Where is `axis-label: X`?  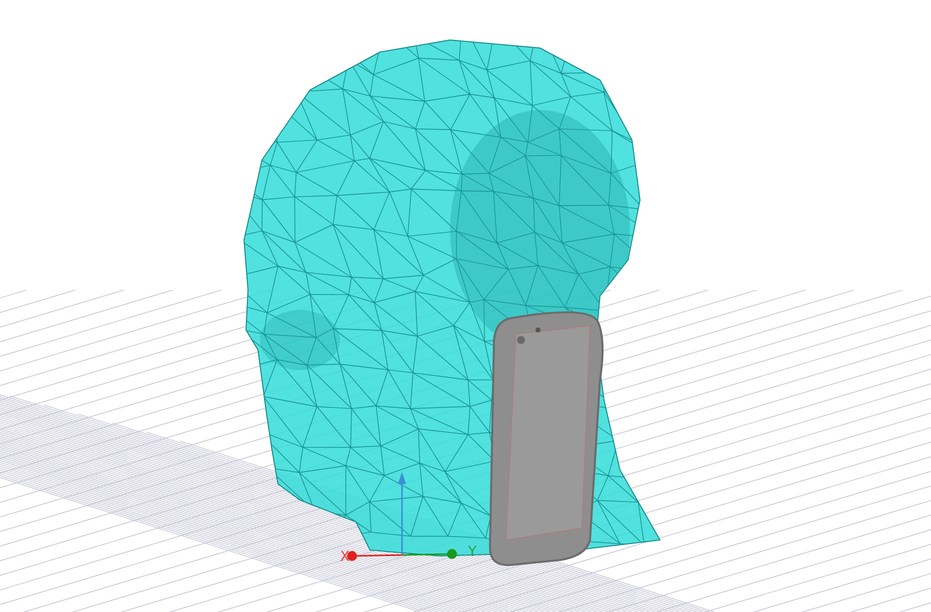
axis-label: X is located at coordinates (345, 557).